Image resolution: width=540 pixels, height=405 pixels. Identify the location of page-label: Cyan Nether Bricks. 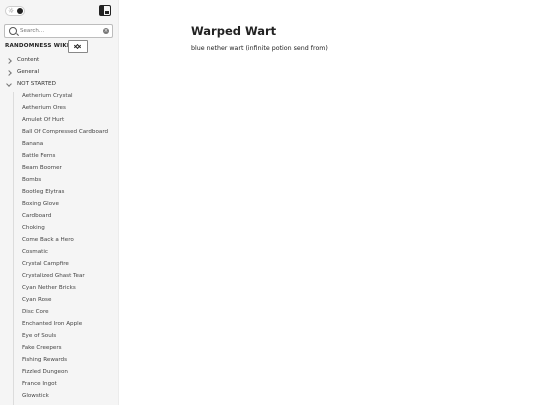
(49, 288).